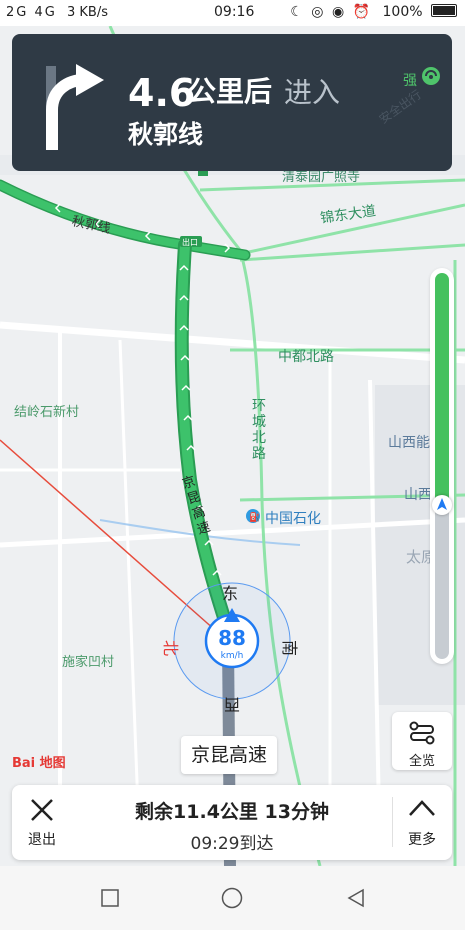 This screenshot has width=465, height=930. What do you see at coordinates (232, 656) in the screenshot?
I see `speed-unit: km/h` at bounding box center [232, 656].